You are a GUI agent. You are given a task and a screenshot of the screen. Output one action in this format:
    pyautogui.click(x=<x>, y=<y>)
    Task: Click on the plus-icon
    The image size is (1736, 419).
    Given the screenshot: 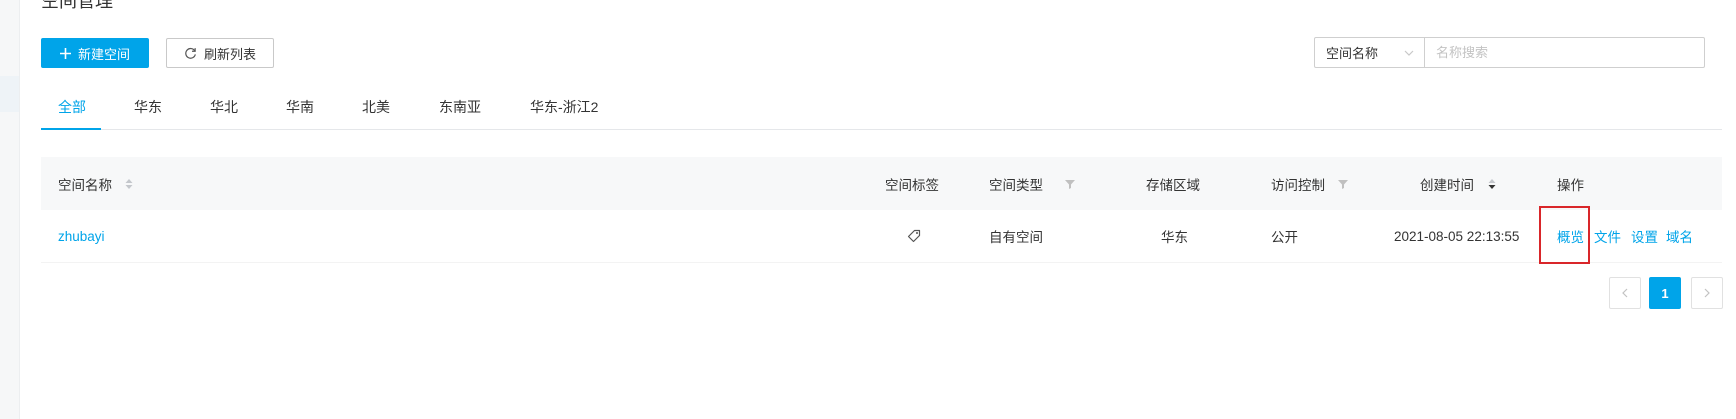 What is the action you would take?
    pyautogui.click(x=65, y=53)
    